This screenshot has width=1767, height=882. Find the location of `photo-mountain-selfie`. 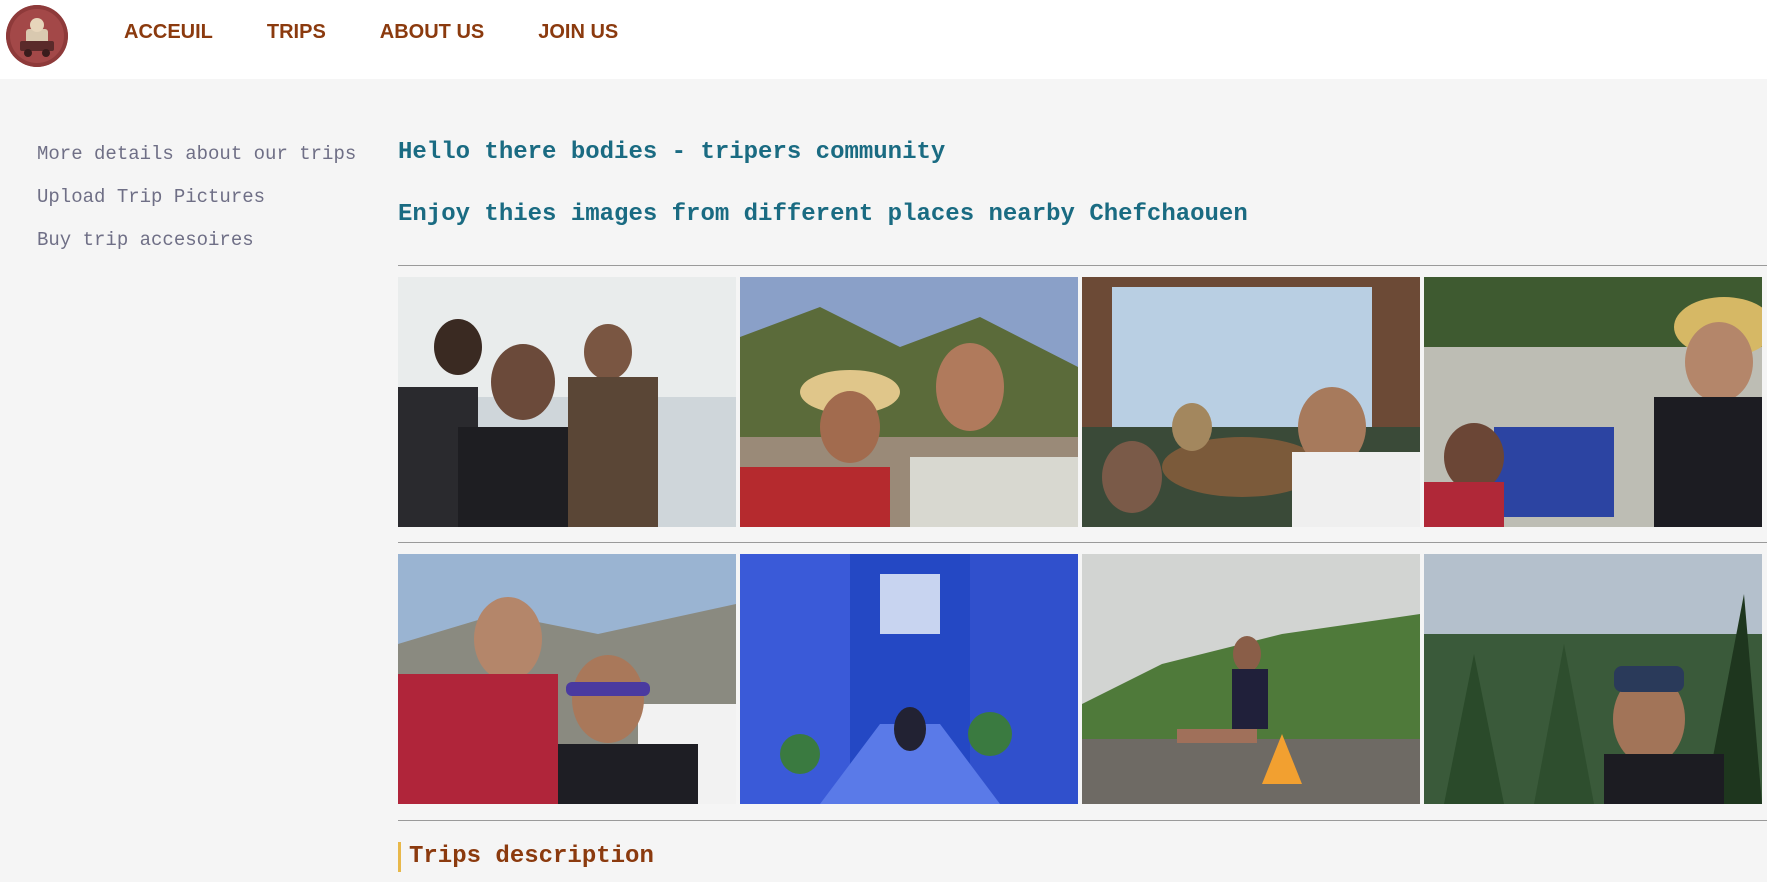

photo-mountain-selfie is located at coordinates (909, 402).